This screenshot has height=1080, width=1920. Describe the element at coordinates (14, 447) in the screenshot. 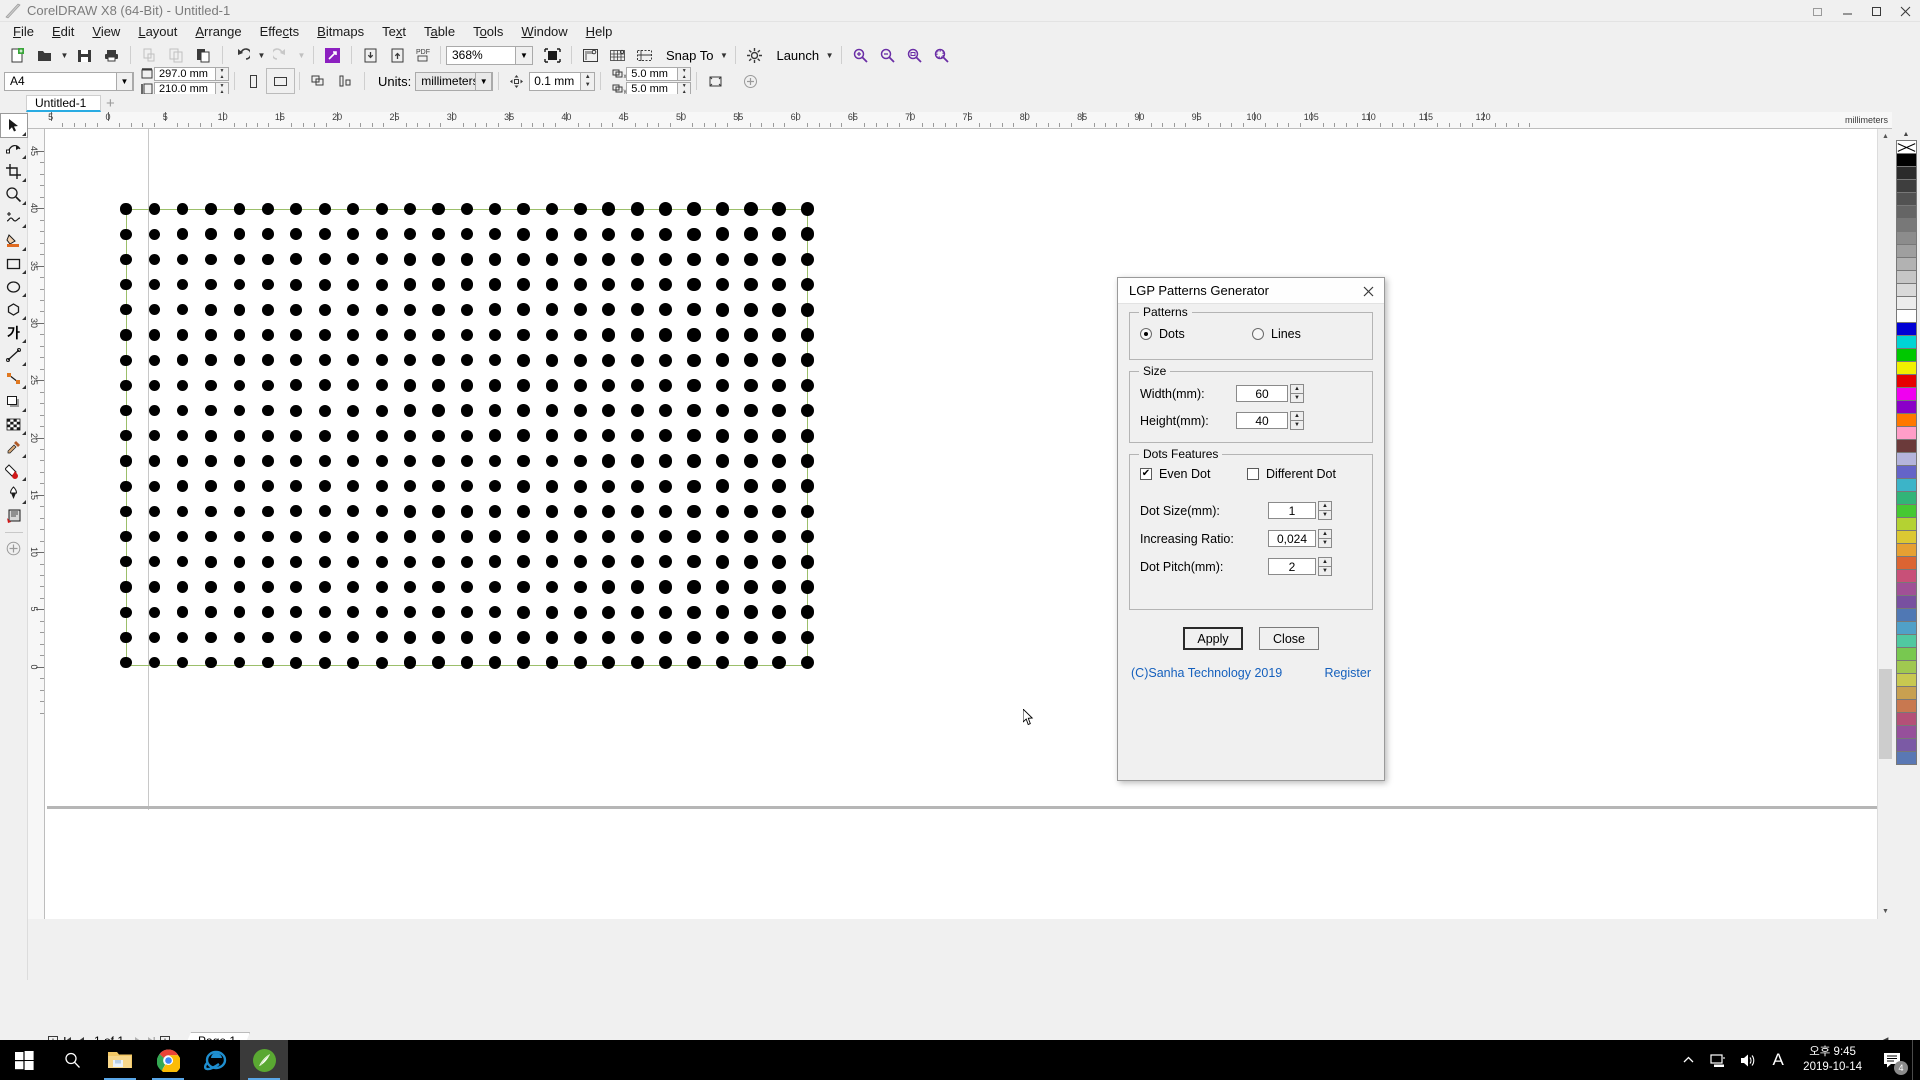

I see `color-eyedropper-tool` at that location.